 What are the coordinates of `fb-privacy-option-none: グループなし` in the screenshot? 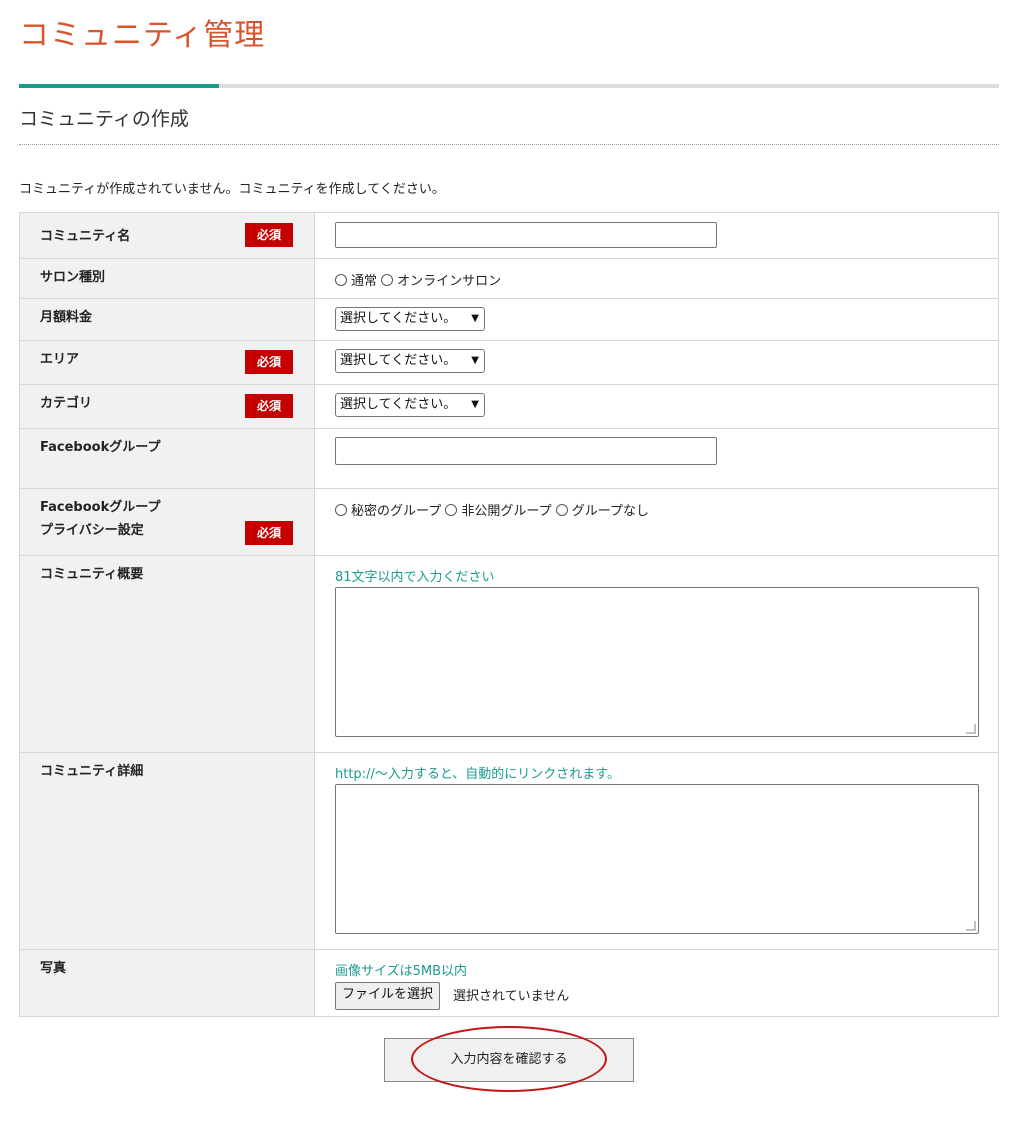 It's located at (602, 511).